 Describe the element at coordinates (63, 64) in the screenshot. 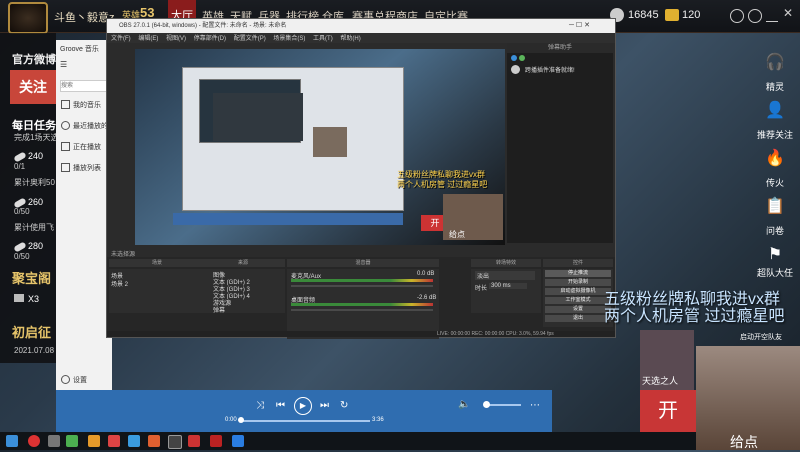

I see `hamburger-icon: ☰` at that location.